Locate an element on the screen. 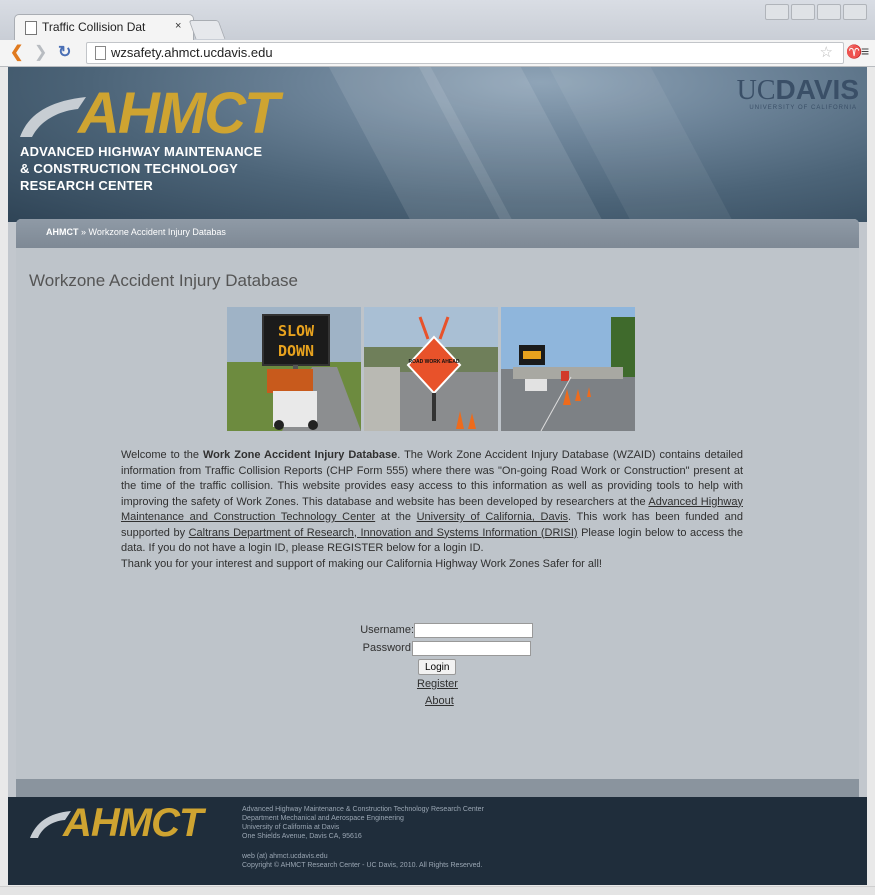  logo-subtitle-line: ADVANCED HIGHWAY MAINTENANCE is located at coordinates (141, 151).